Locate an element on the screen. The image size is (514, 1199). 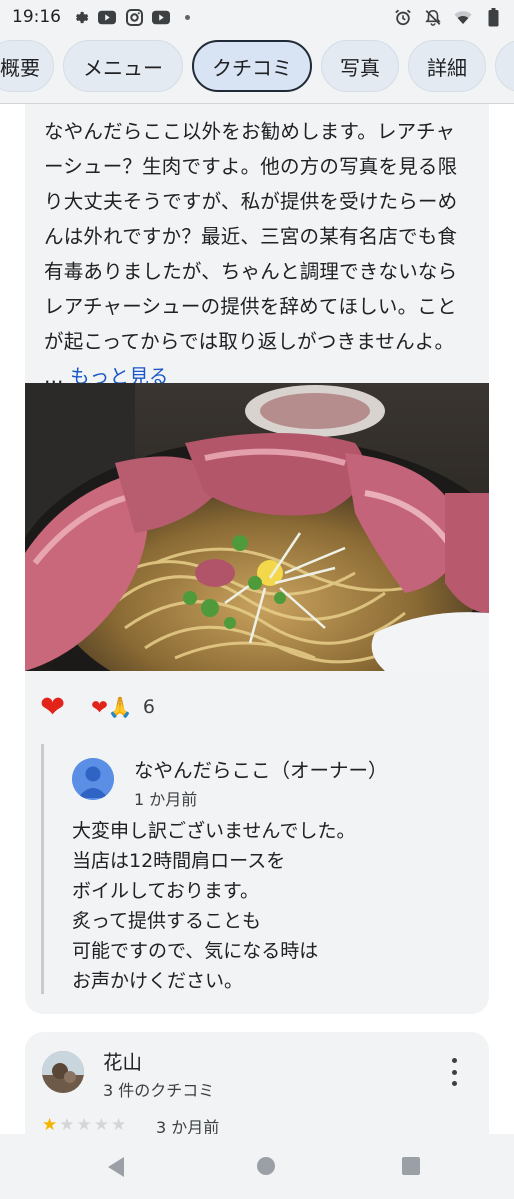
review-time: 3 か月前 is located at coordinates (188, 1126).